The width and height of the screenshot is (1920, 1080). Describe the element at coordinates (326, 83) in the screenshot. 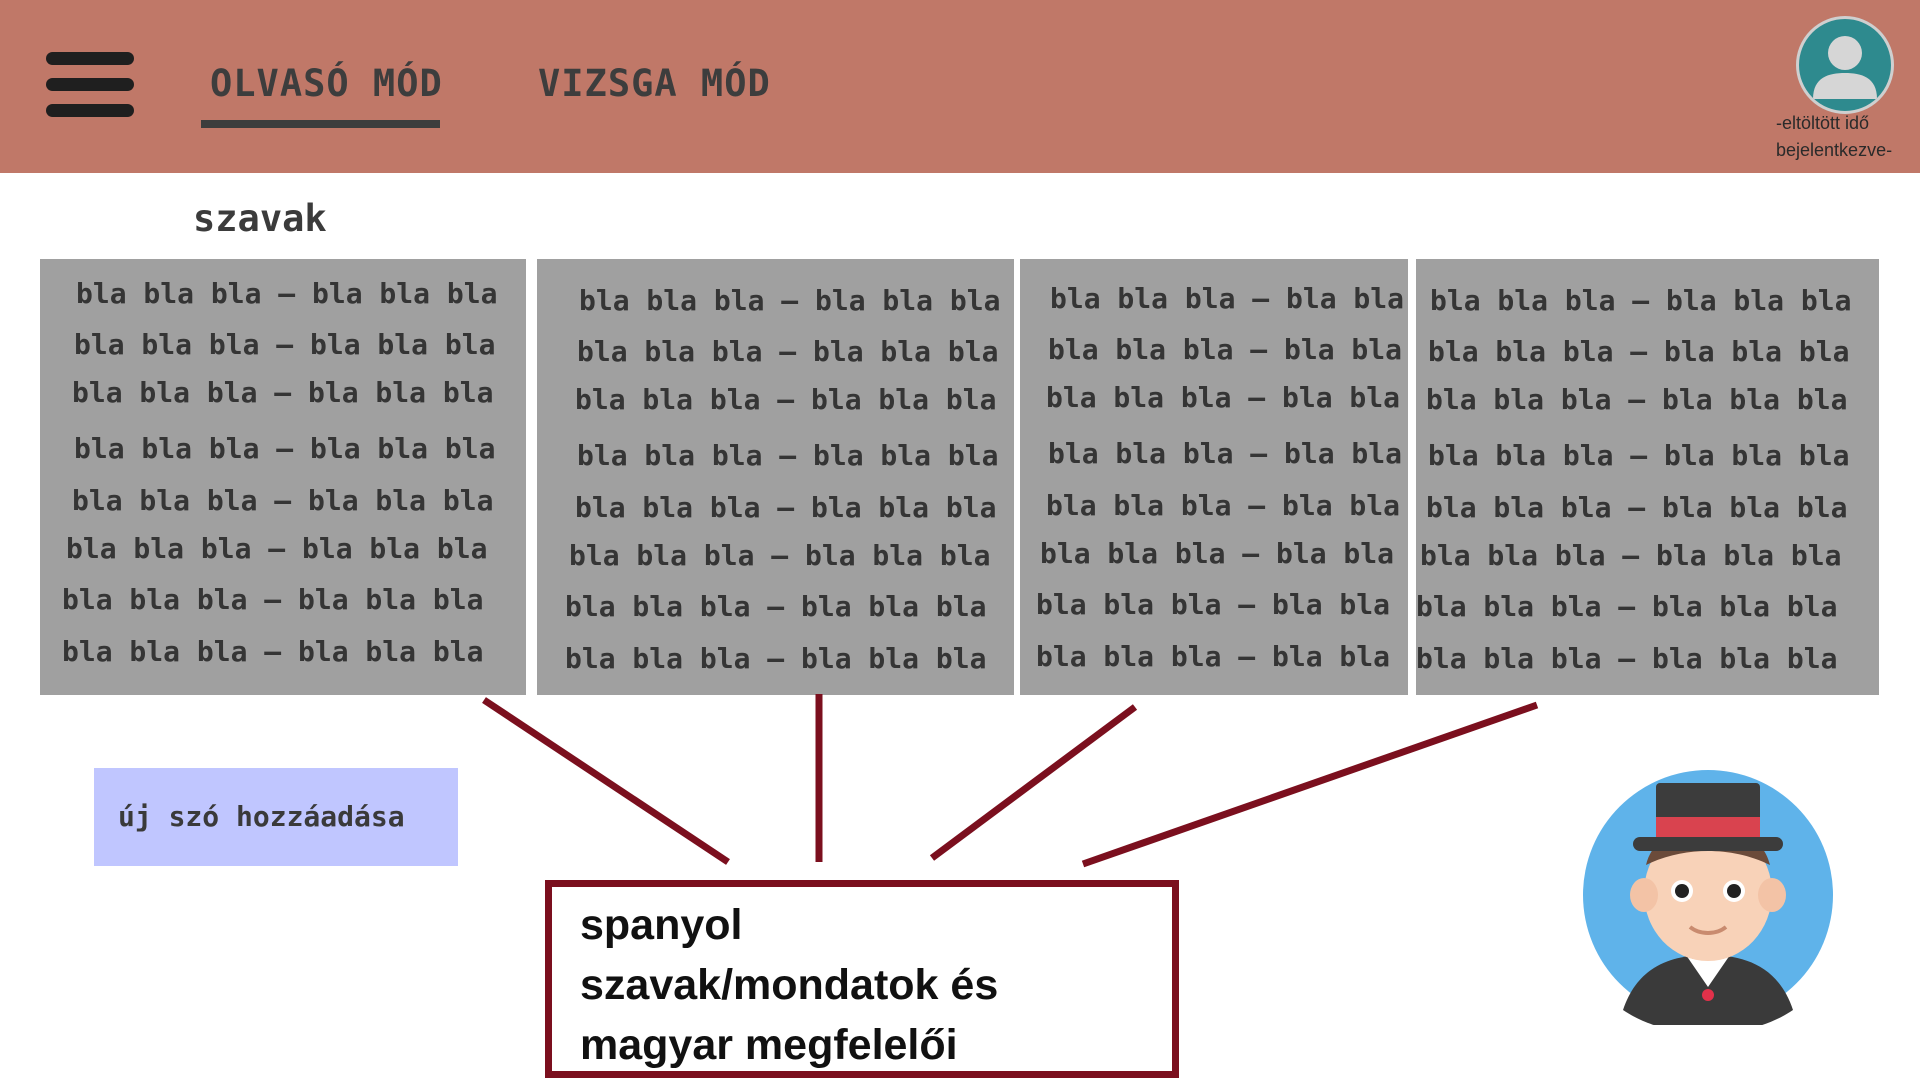

I see `tab-reader-mode: OLVASÓ MÓD` at that location.